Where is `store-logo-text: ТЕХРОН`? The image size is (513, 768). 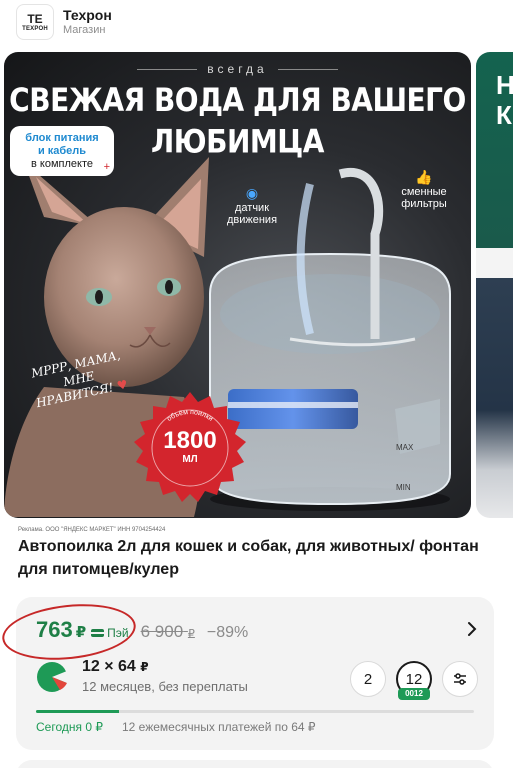
store-logo-text: ТЕХРОН is located at coordinates (35, 28).